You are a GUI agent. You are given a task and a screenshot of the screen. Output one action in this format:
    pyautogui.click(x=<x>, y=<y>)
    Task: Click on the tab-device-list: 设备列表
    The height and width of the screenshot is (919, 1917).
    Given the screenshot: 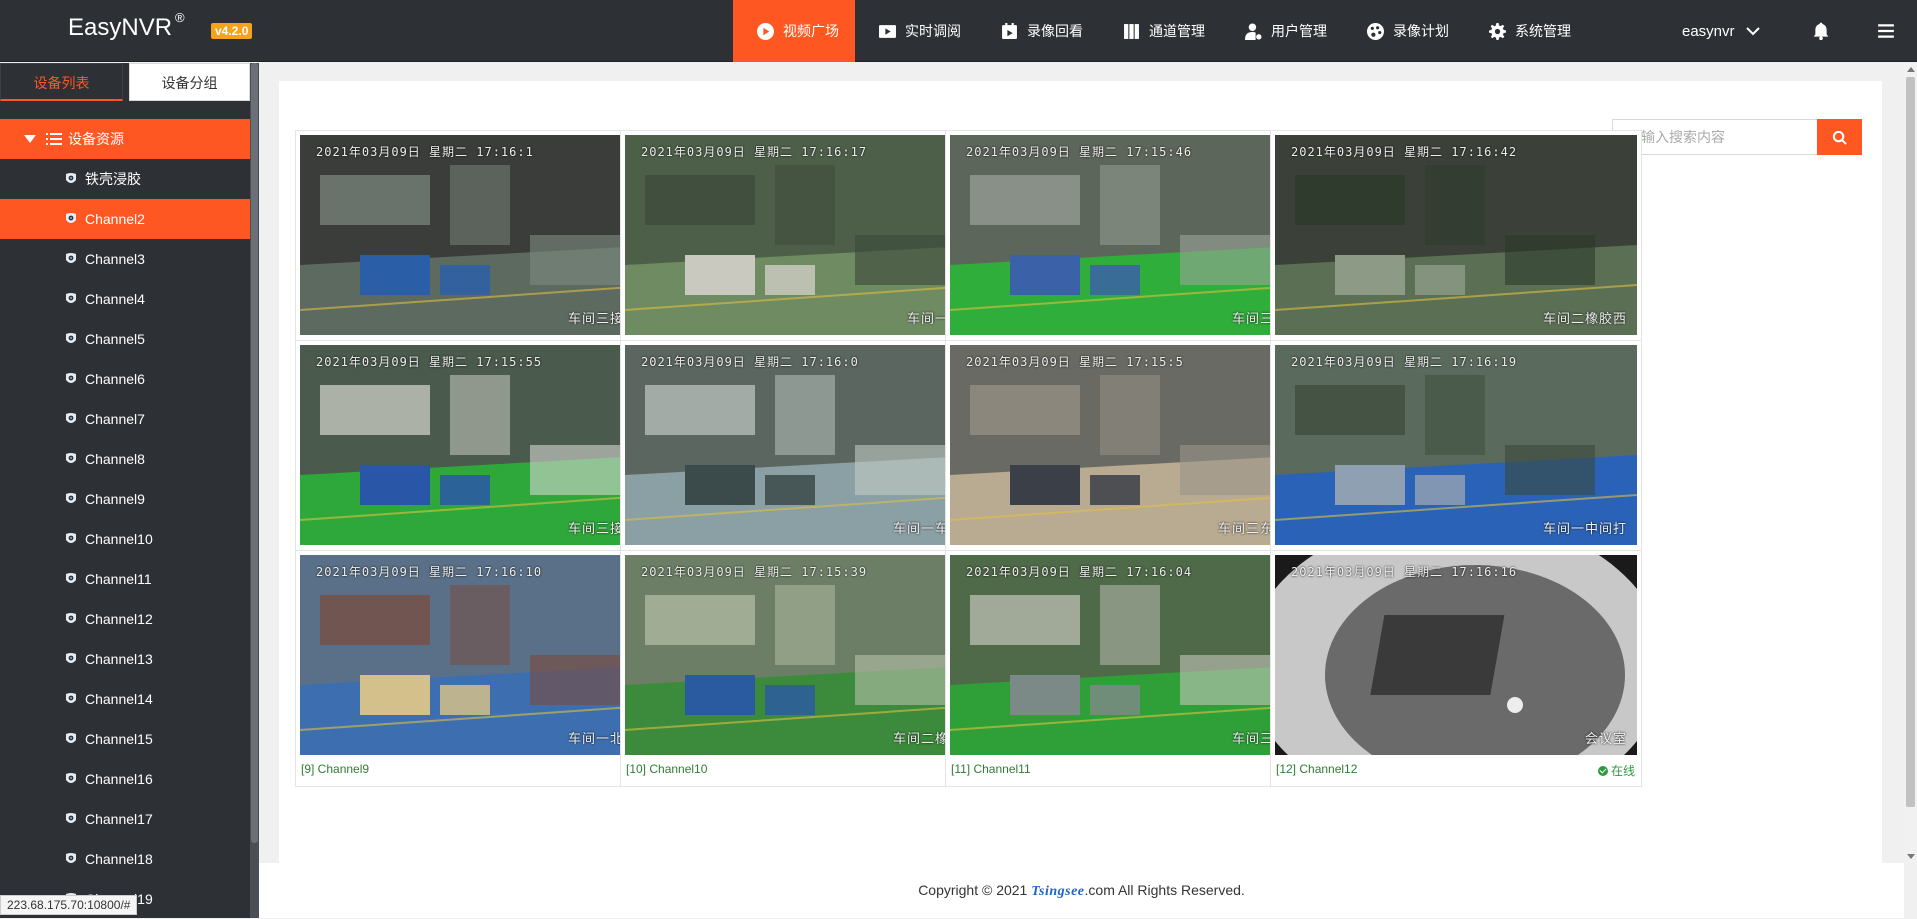 What is the action you would take?
    pyautogui.click(x=61, y=82)
    